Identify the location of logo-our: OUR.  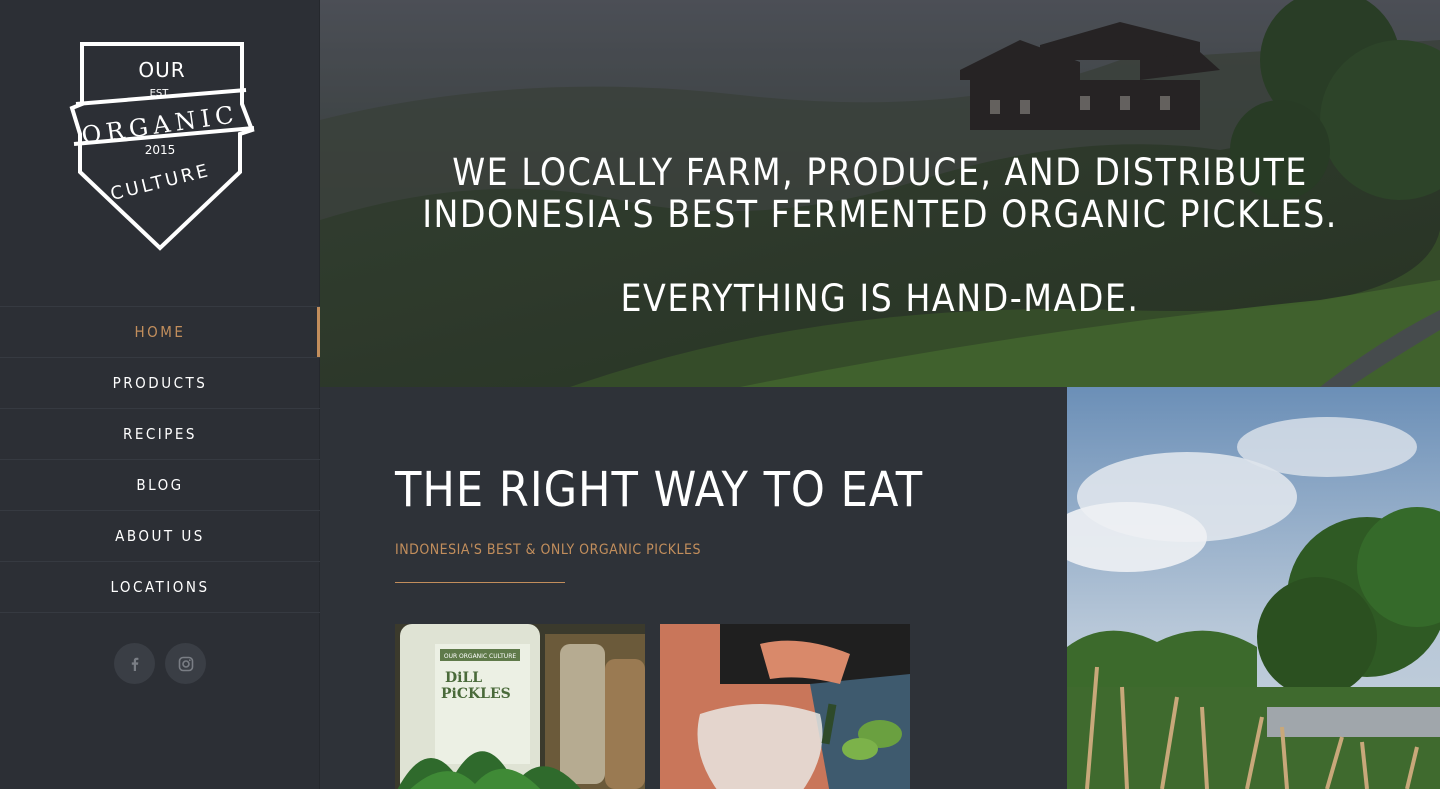
(161, 70).